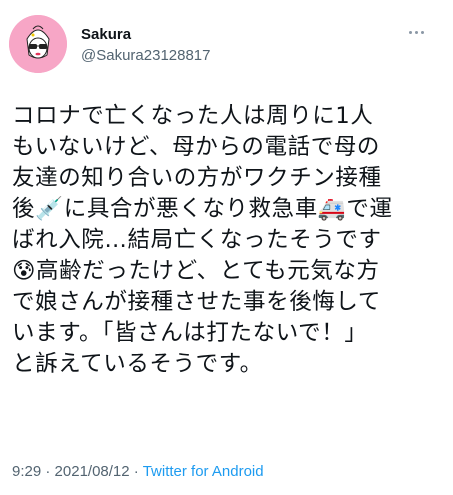 Image resolution: width=453 pixels, height=495 pixels. Describe the element at coordinates (197, 240) in the screenshot. I see `tweet-text-line: ばれ入院…結局亡くなったそうです` at that location.